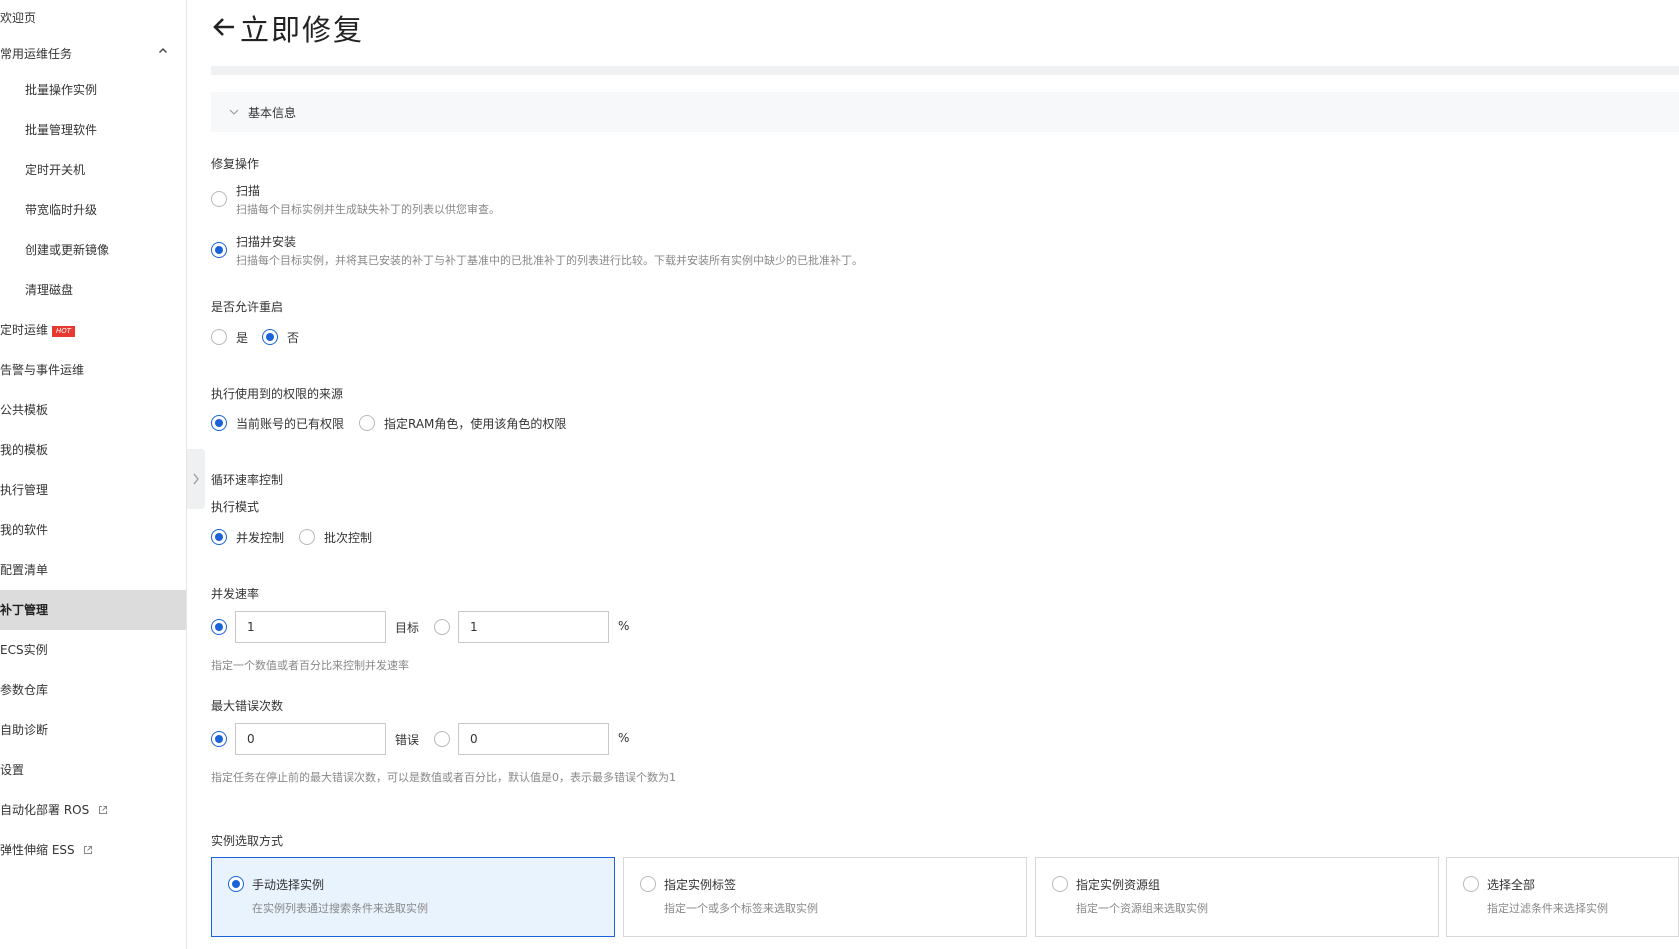 The image size is (1679, 949). I want to click on radio-scan-label: 扫描, so click(248, 191).